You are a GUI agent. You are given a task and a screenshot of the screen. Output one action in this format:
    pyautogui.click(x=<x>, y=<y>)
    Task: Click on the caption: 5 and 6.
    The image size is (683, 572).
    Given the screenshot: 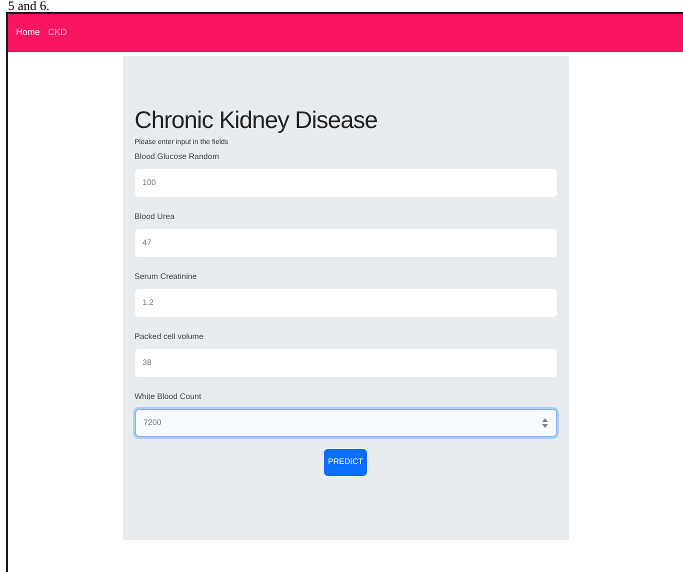 What is the action you would take?
    pyautogui.click(x=29, y=6)
    